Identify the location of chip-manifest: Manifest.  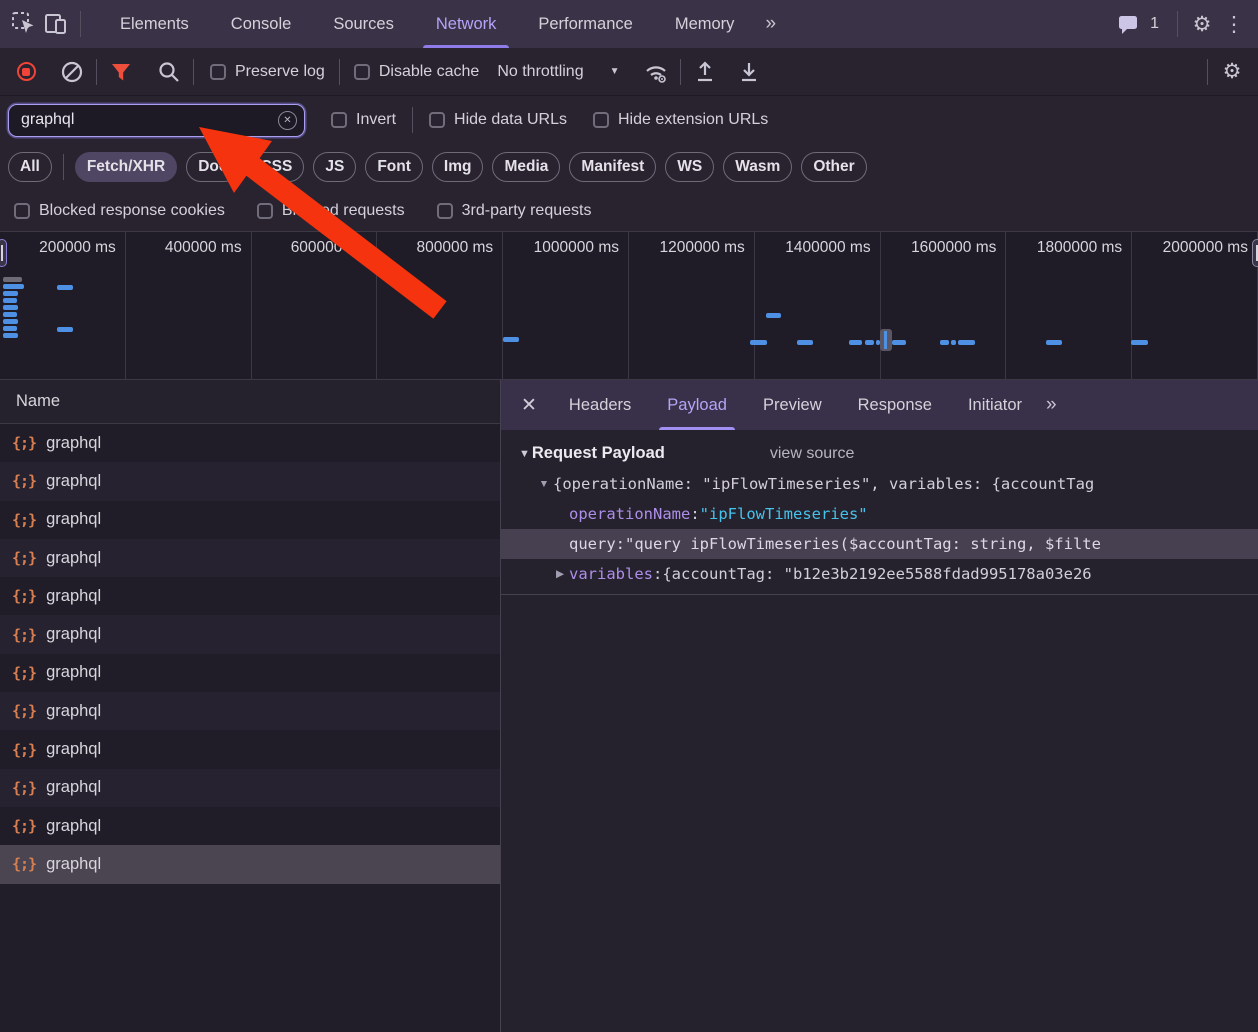
(613, 167).